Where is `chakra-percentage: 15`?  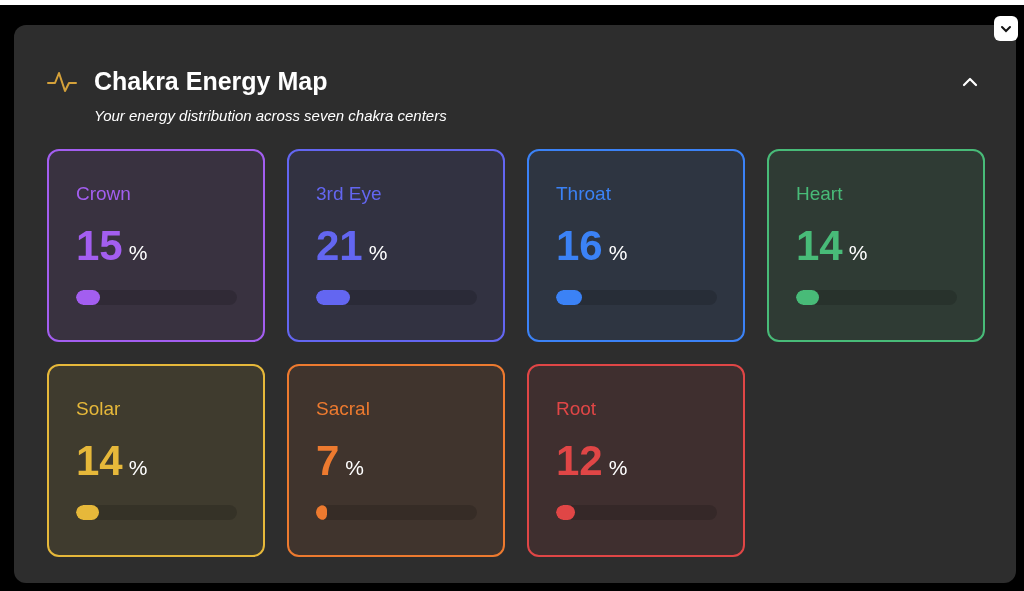 chakra-percentage: 15 is located at coordinates (99, 246).